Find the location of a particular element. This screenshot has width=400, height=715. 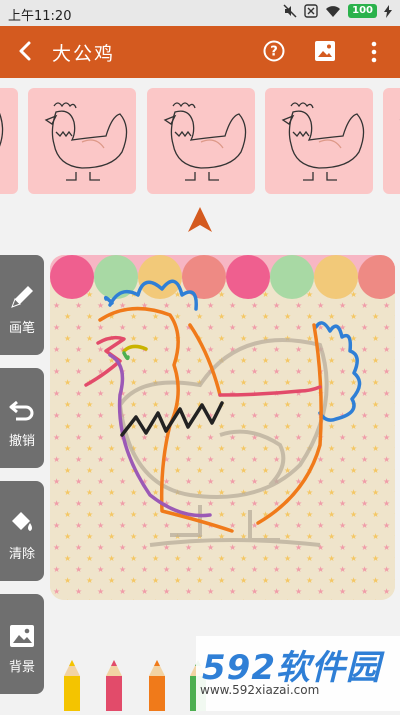

status-time: 上午11:20 is located at coordinates (40, 16).